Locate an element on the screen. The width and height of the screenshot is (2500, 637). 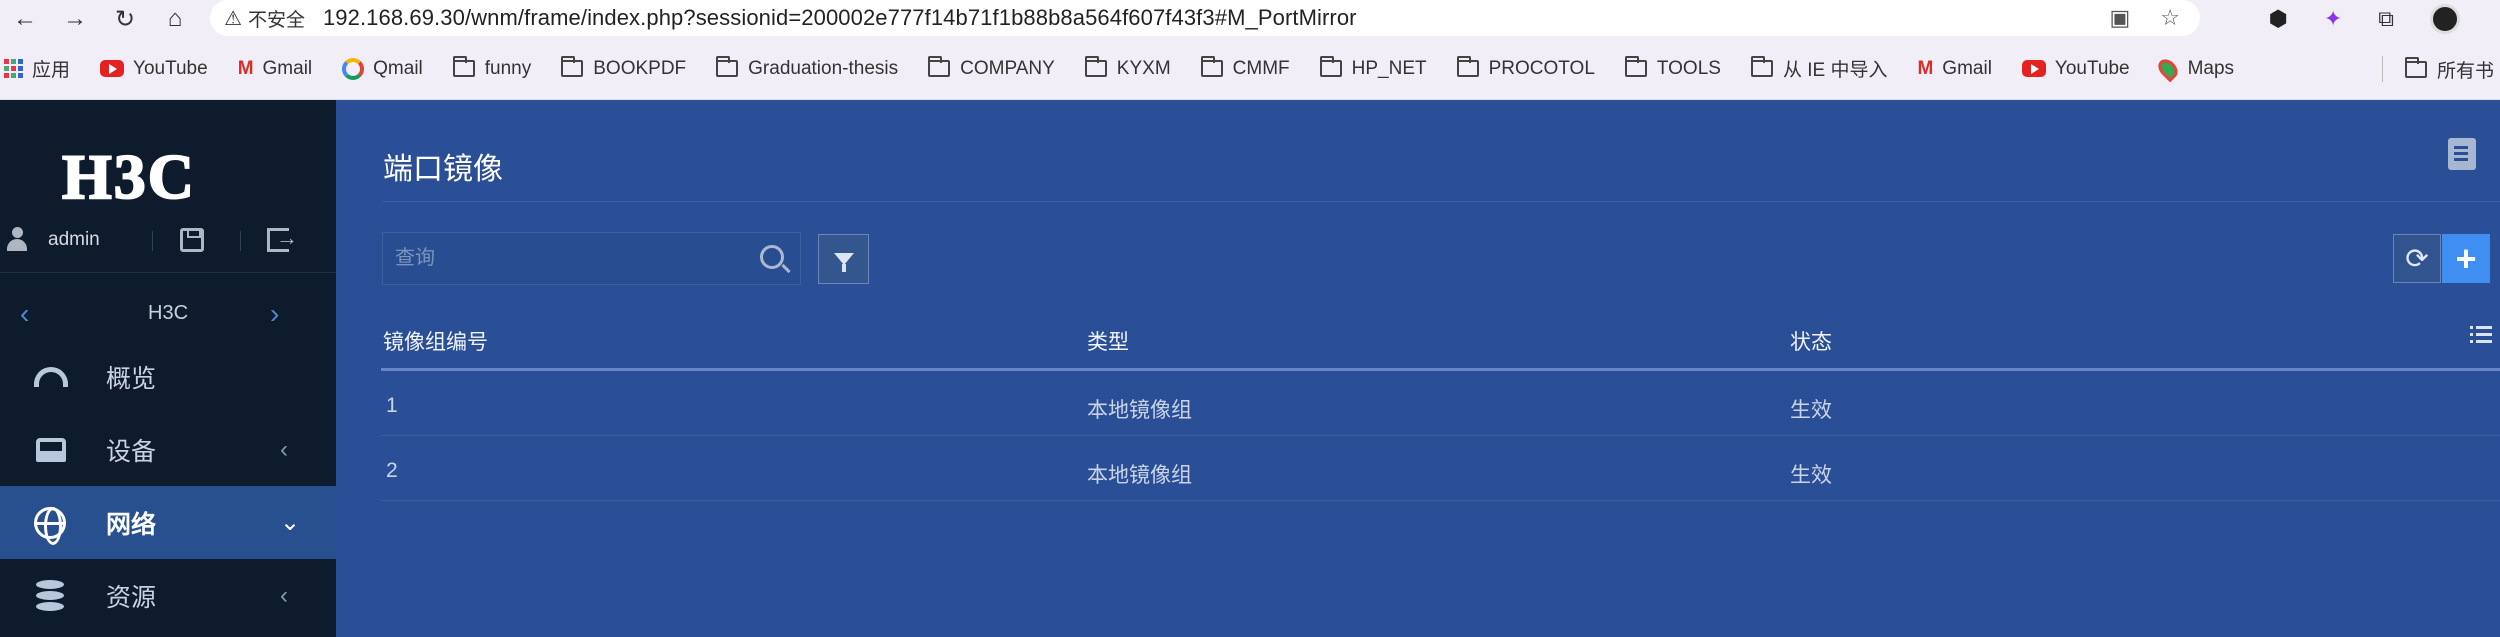
sidebar-divider is located at coordinates (168, 272).